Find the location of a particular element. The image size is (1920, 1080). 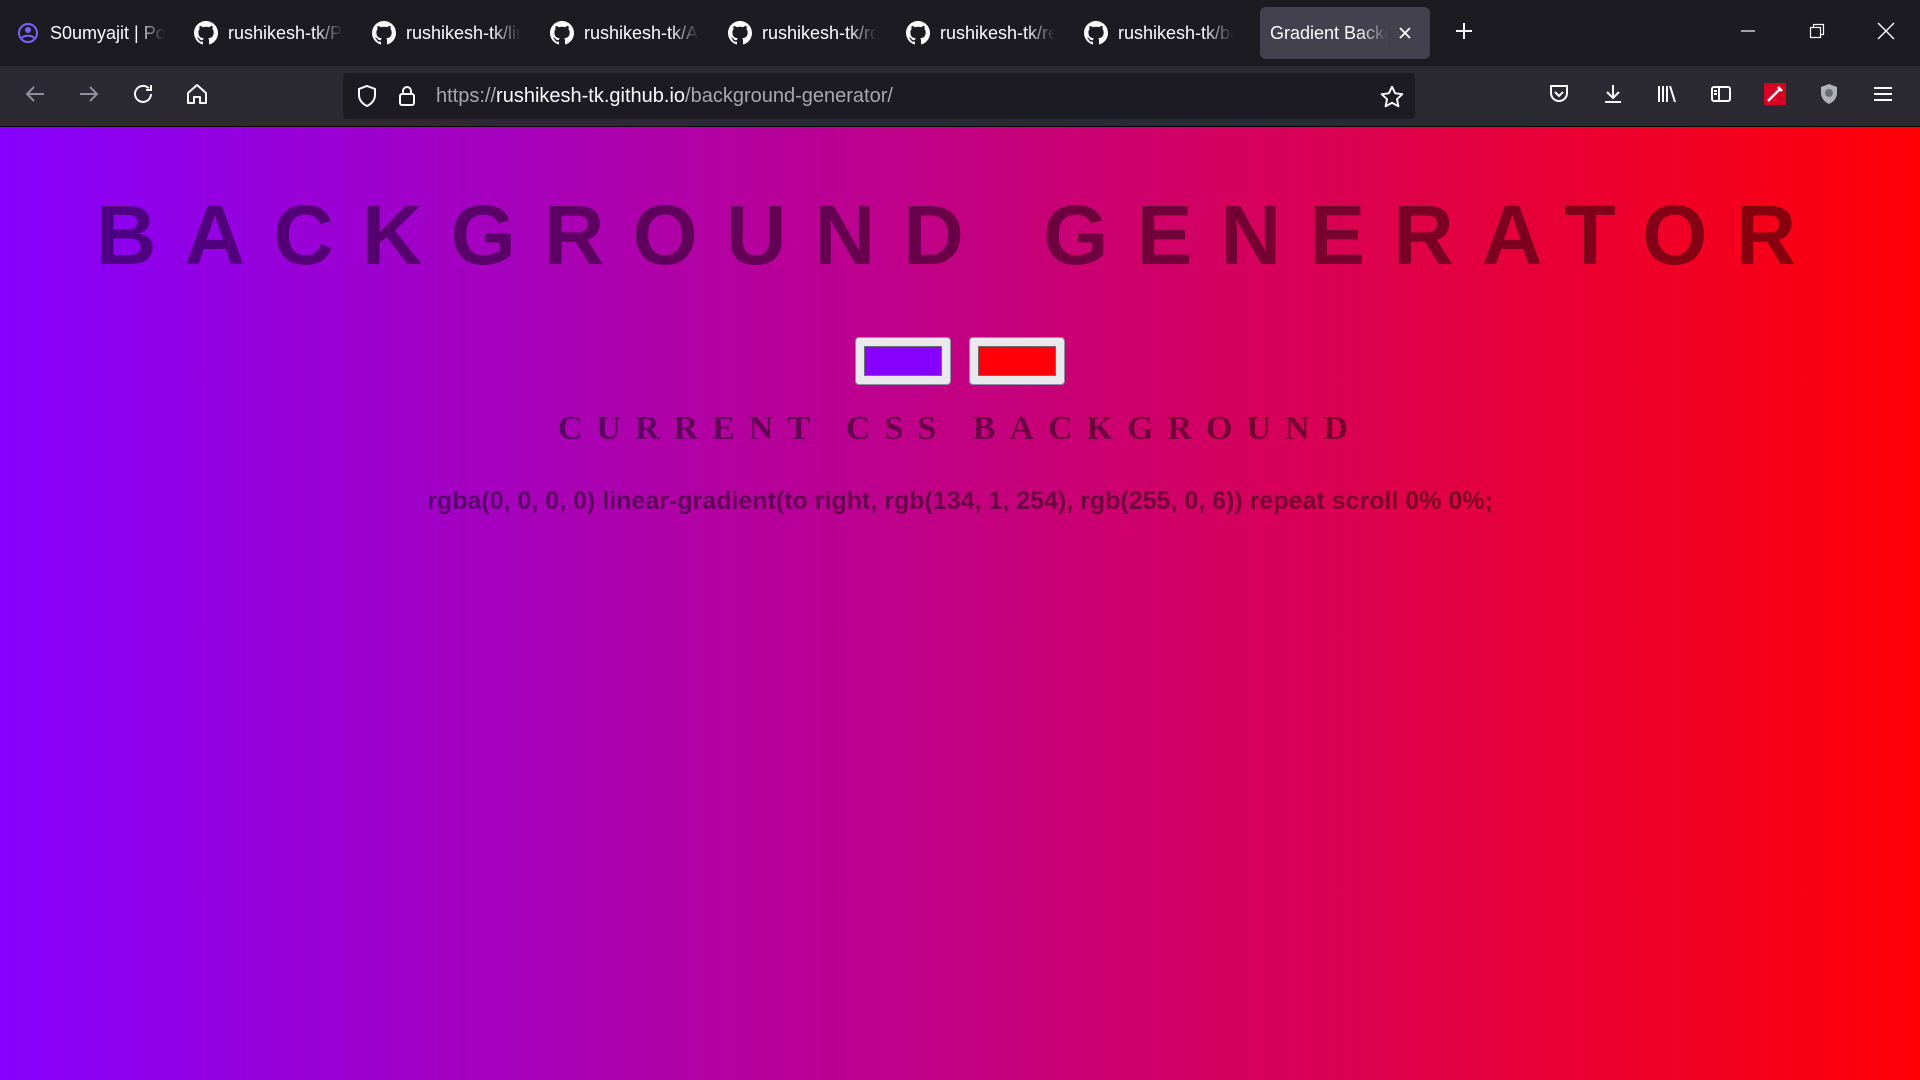

arrow-left-icon is located at coordinates (35, 96).